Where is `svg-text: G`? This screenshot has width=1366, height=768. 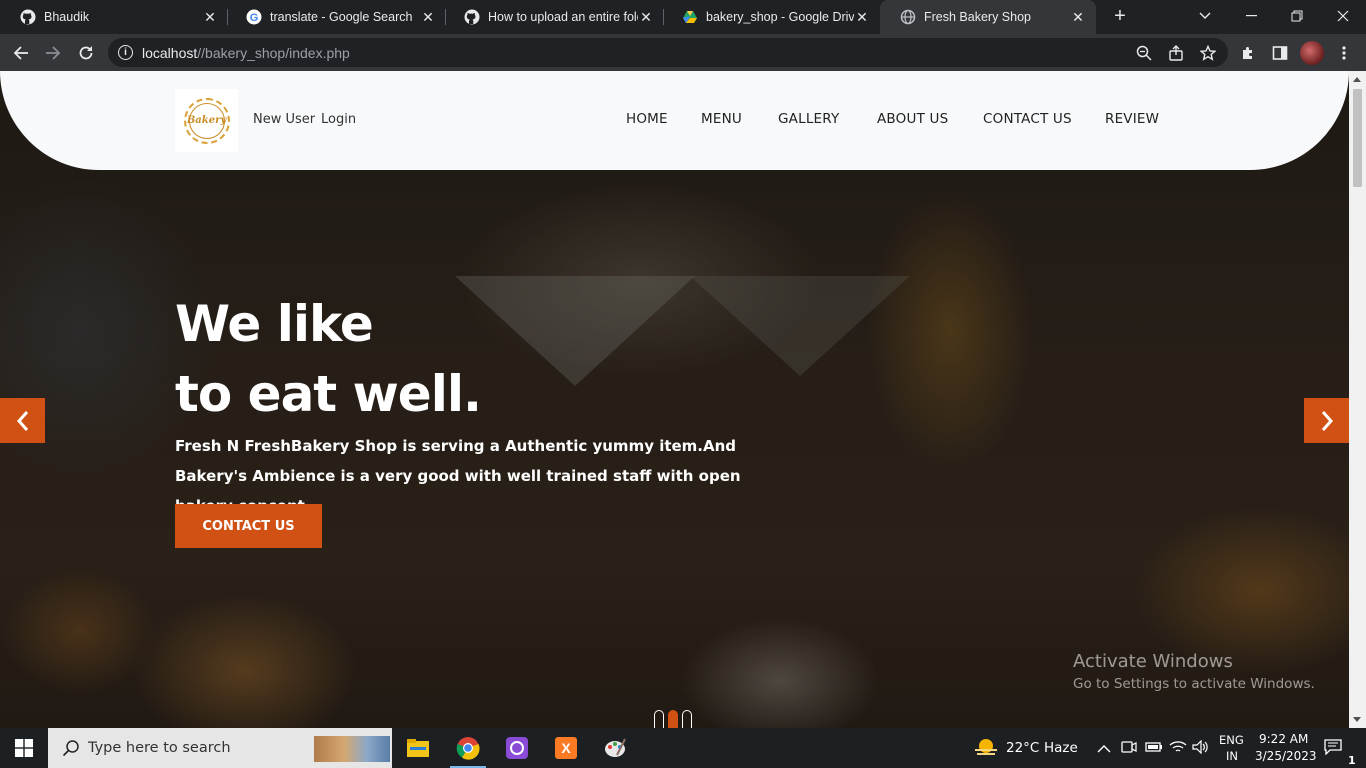 svg-text: G is located at coordinates (254, 18).